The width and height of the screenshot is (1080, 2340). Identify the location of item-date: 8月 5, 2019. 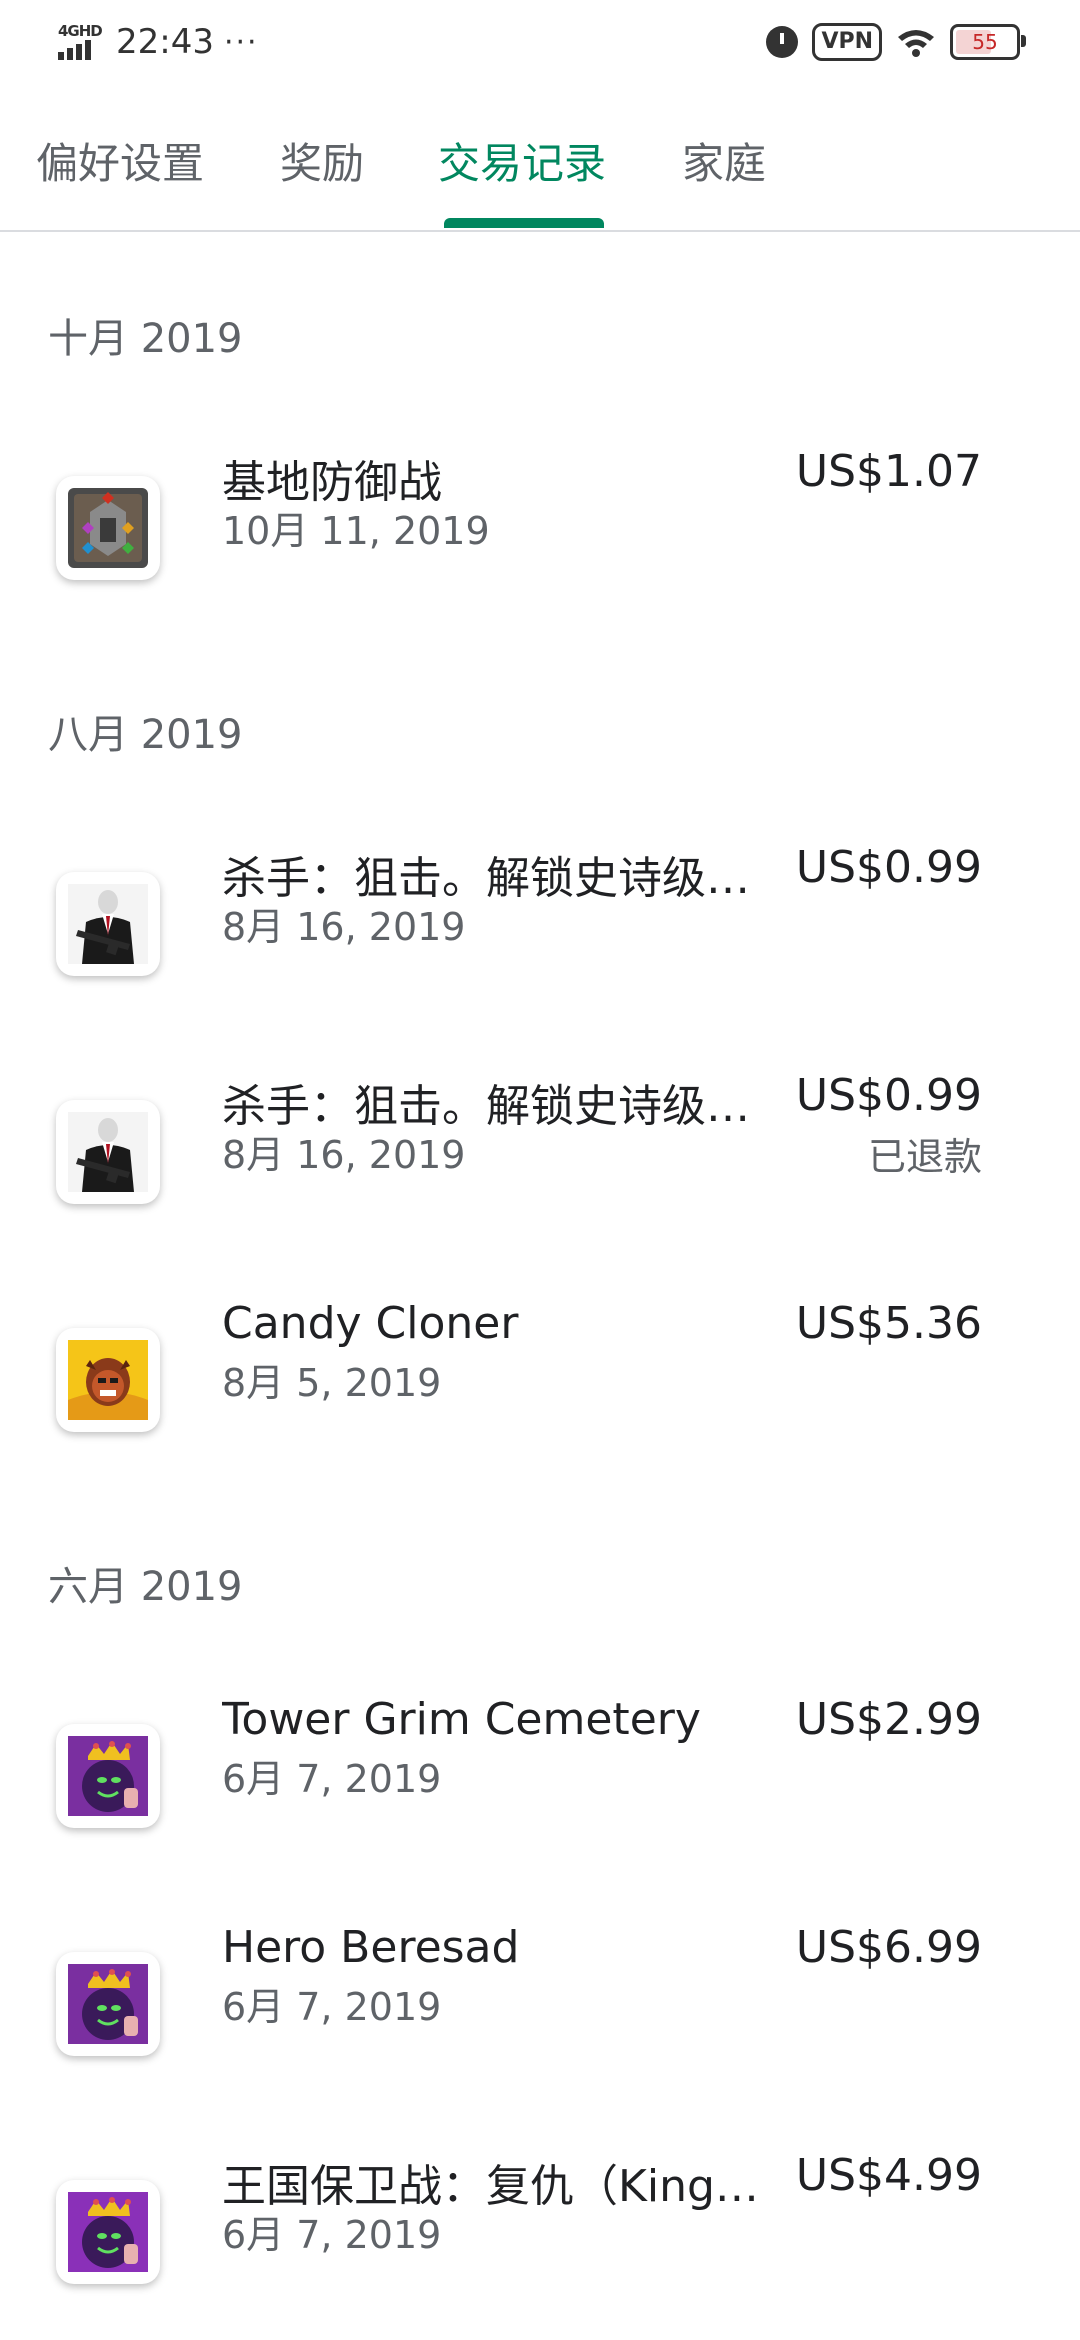
(332, 1383).